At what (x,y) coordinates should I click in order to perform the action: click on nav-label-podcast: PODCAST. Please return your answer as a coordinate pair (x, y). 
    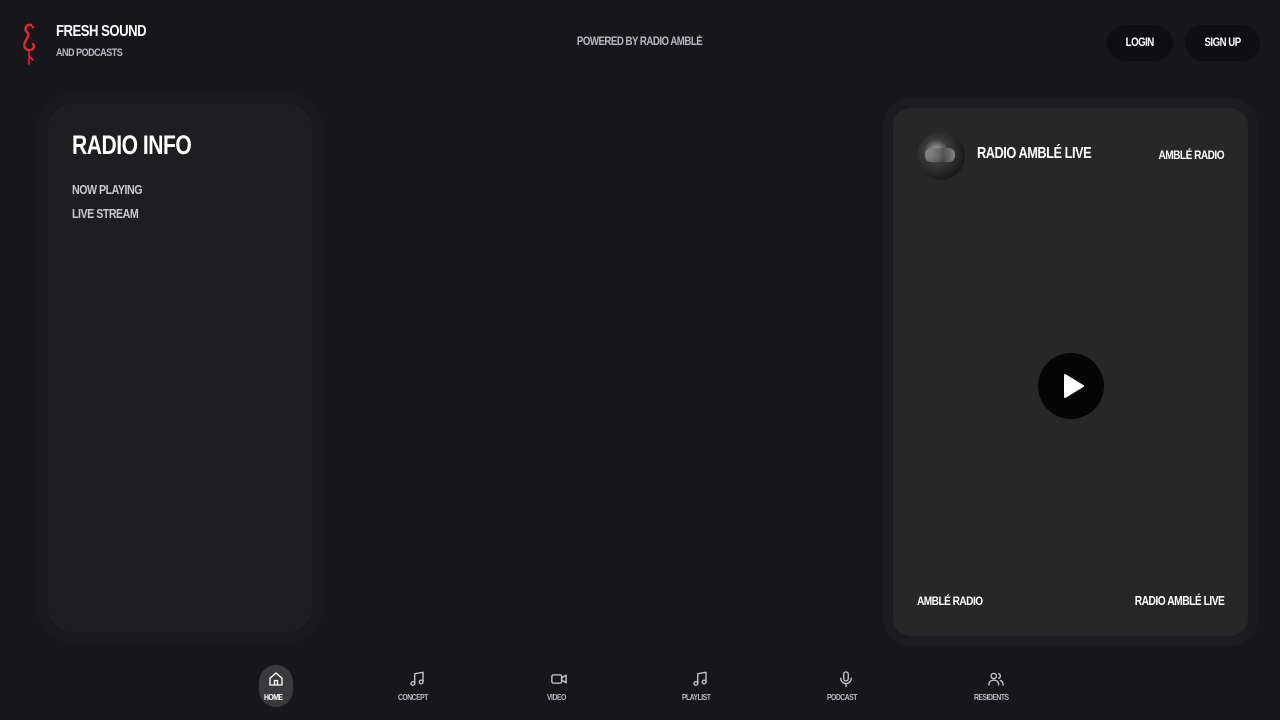
    Looking at the image, I should click on (842, 697).